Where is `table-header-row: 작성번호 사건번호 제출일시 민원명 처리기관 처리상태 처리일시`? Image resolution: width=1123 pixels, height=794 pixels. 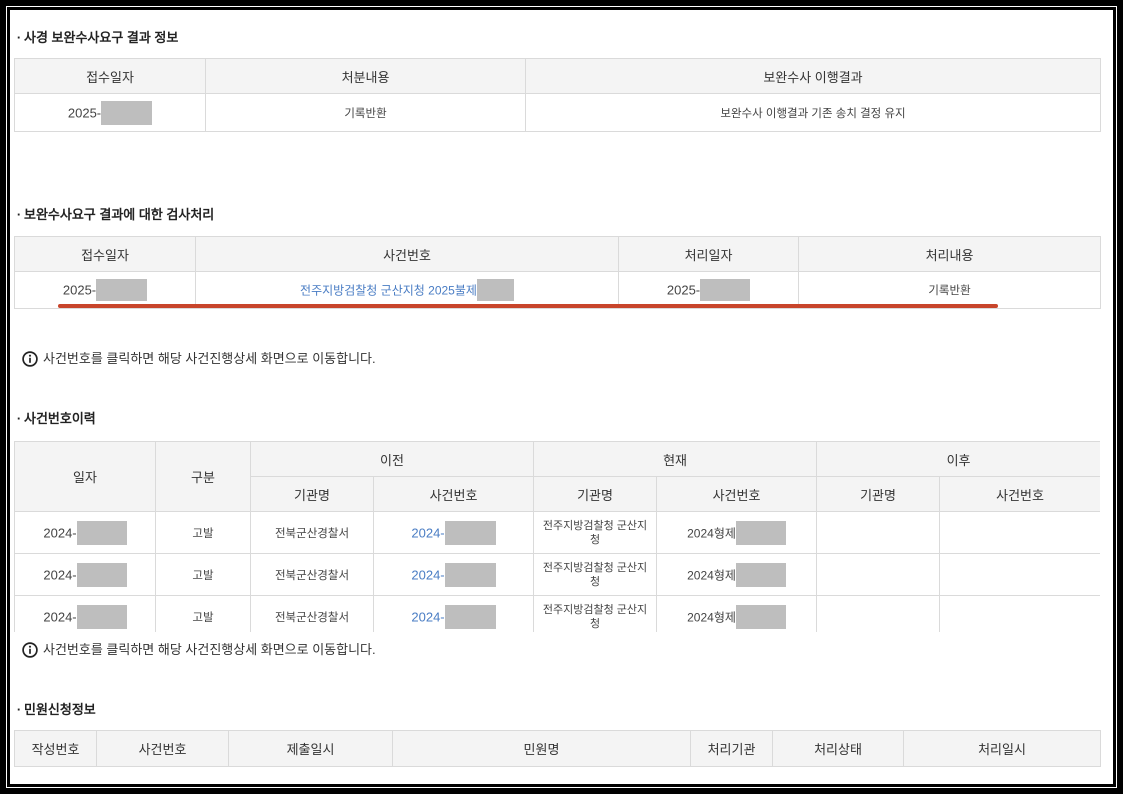
table-header-row: 작성번호 사건번호 제출일시 민원명 처리기관 처리상태 처리일시 is located at coordinates (557, 748).